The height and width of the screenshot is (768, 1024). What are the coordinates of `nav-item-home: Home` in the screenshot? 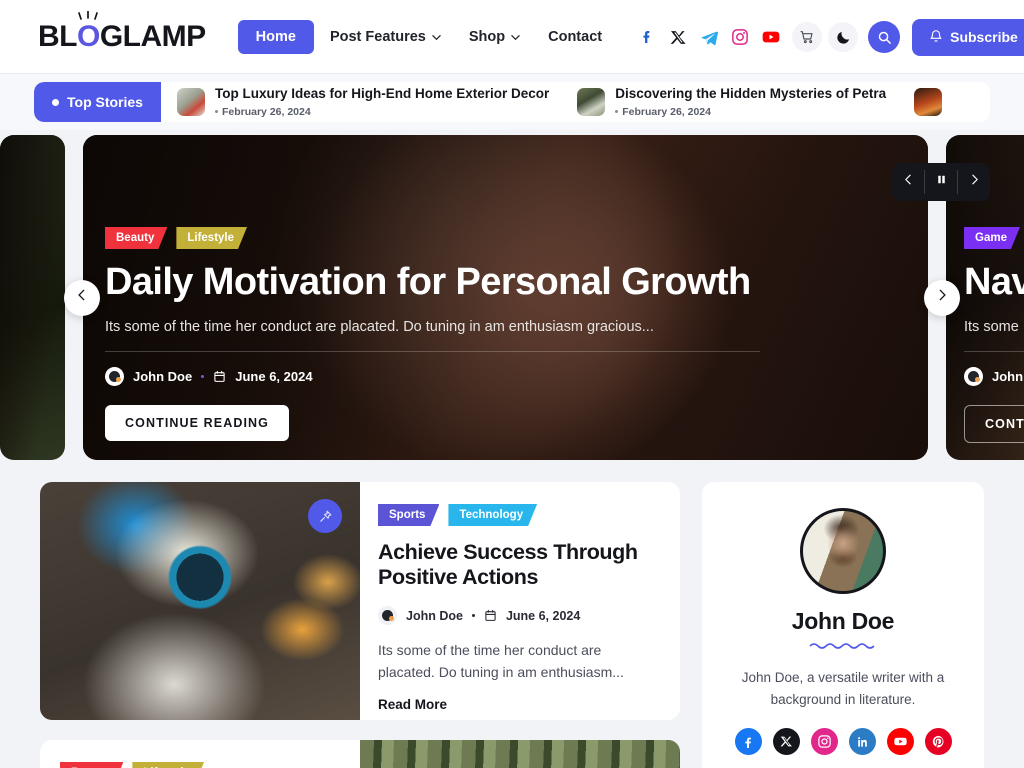 It's located at (275, 37).